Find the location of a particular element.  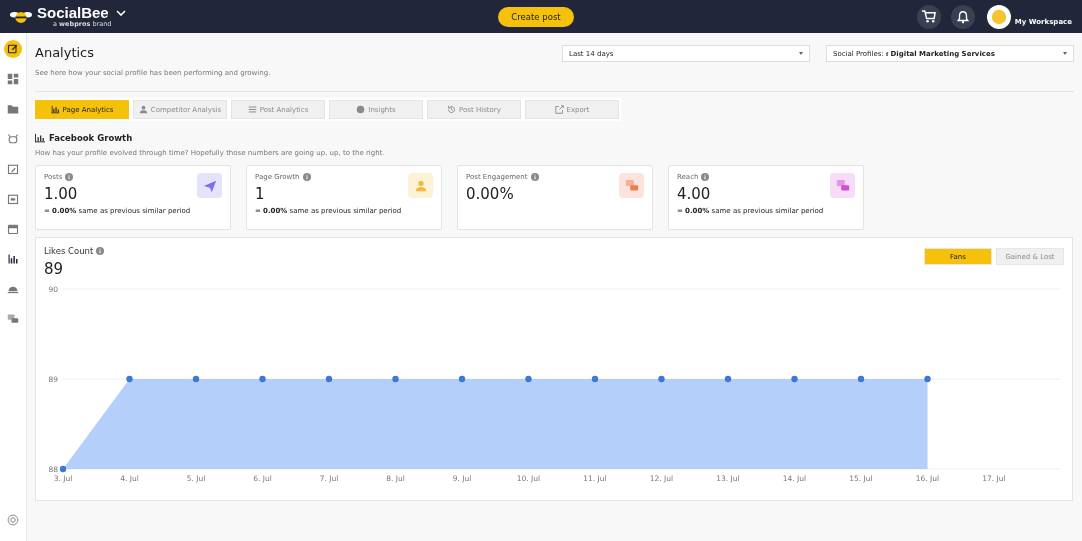

cart-button is located at coordinates (928, 16).